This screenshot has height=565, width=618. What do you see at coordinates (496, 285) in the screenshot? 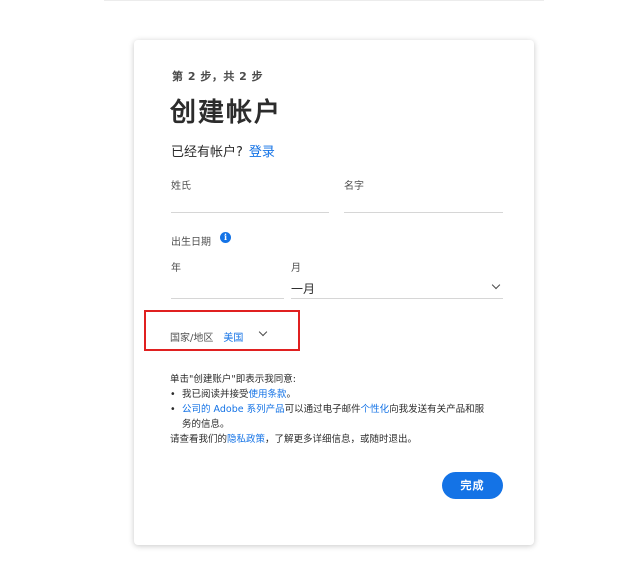
I see `chevron-down-icon` at bounding box center [496, 285].